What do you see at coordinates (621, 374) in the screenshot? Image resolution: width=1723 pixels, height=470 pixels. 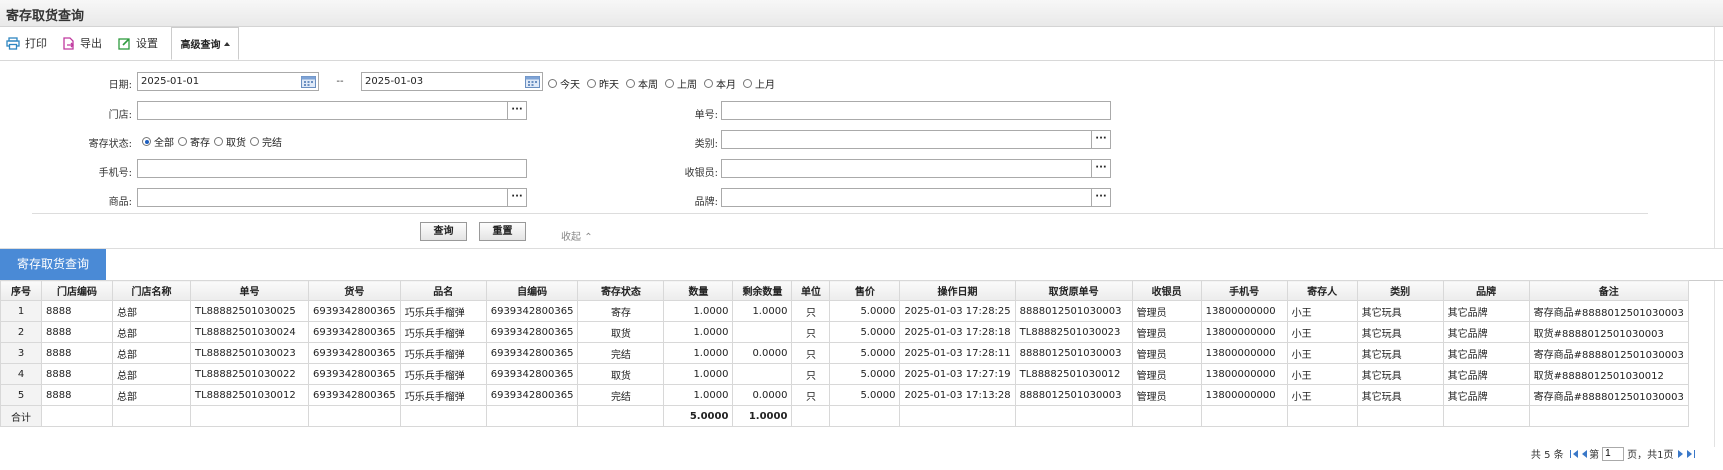 I see `table-cell: 取货` at bounding box center [621, 374].